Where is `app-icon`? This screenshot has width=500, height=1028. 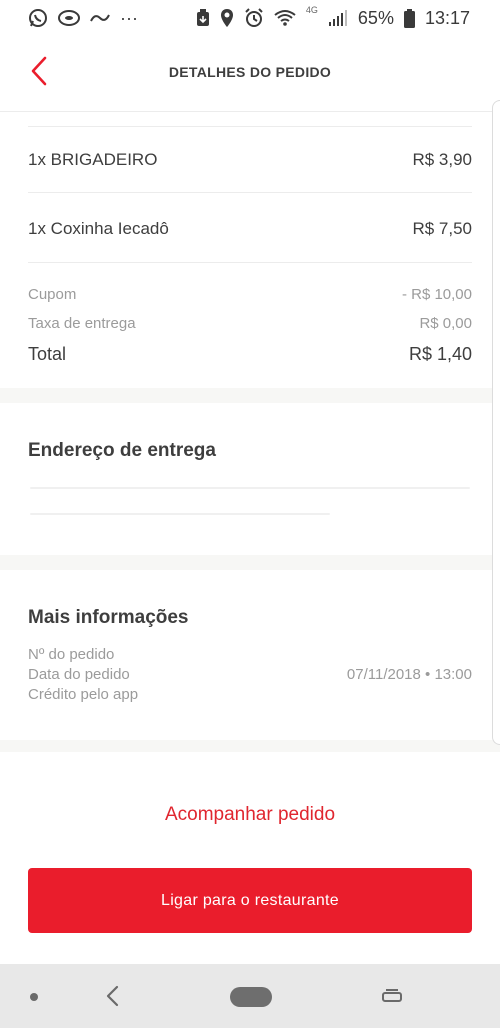 app-icon is located at coordinates (100, 18).